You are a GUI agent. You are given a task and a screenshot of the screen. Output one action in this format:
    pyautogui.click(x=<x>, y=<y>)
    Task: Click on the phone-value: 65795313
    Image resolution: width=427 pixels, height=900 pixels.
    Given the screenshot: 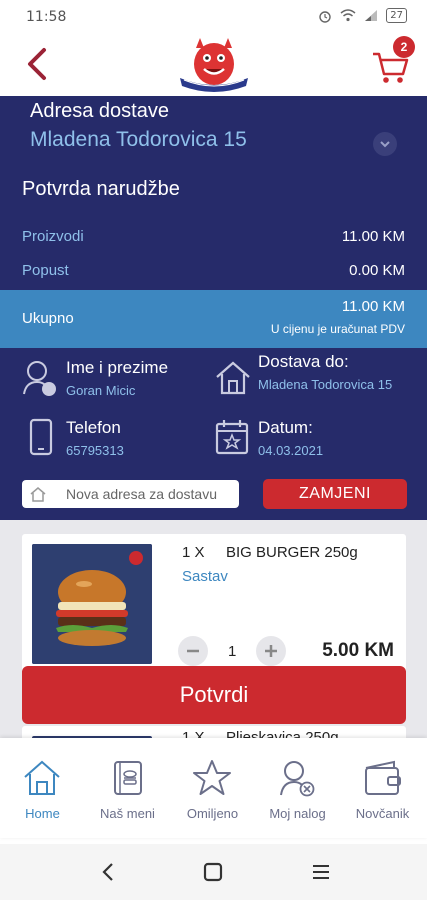 What is the action you would take?
    pyautogui.click(x=95, y=450)
    